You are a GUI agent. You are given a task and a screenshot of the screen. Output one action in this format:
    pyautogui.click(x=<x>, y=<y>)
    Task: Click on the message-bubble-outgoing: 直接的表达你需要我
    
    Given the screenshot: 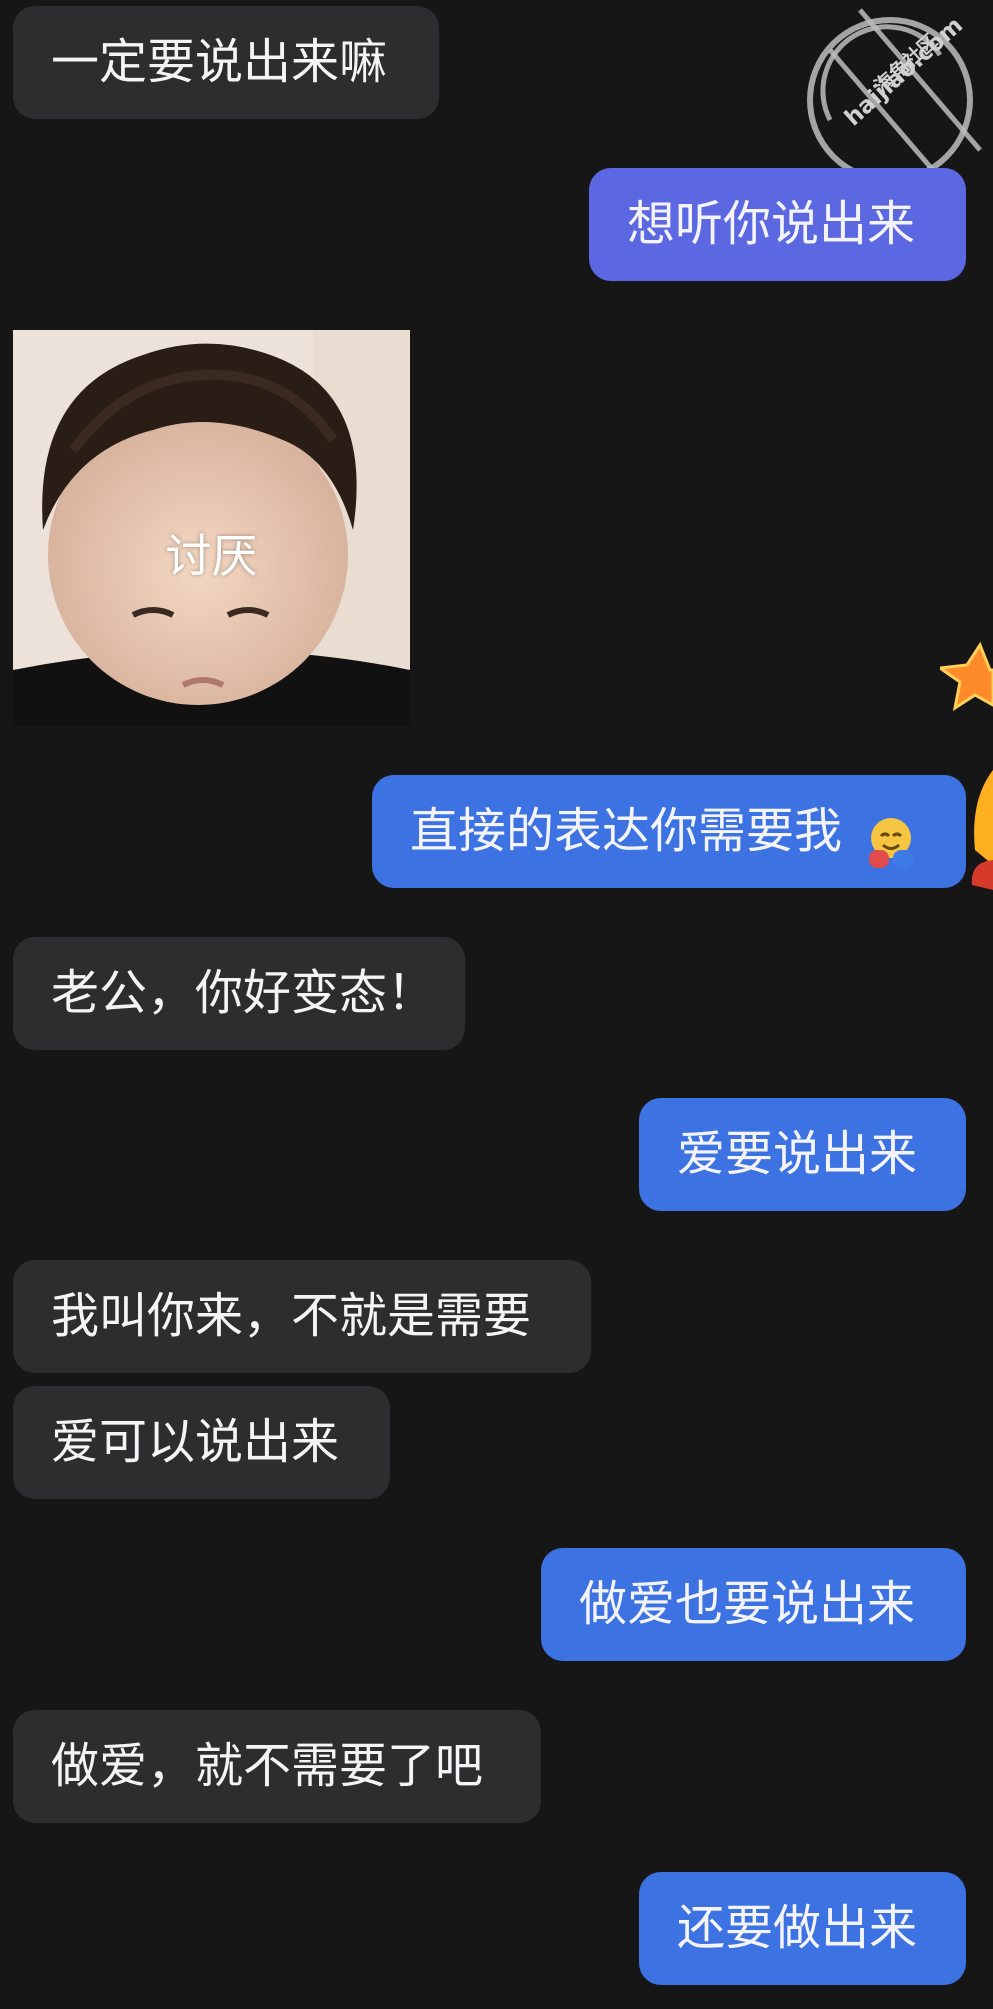 What is the action you would take?
    pyautogui.click(x=669, y=831)
    